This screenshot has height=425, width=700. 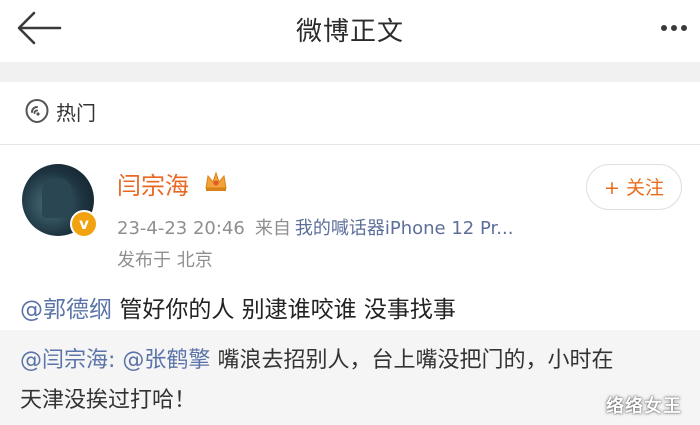 I want to click on follow-button: + 关注, so click(x=634, y=187).